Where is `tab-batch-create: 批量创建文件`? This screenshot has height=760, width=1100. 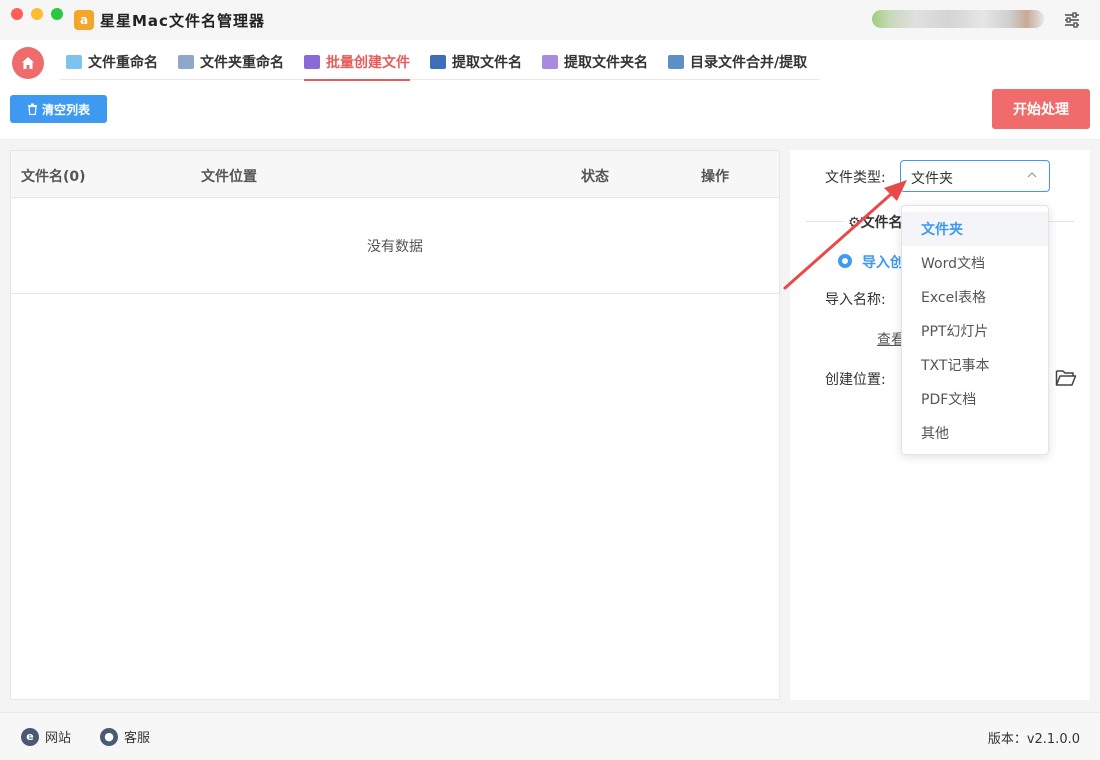 tab-batch-create: 批量创建文件 is located at coordinates (357, 62).